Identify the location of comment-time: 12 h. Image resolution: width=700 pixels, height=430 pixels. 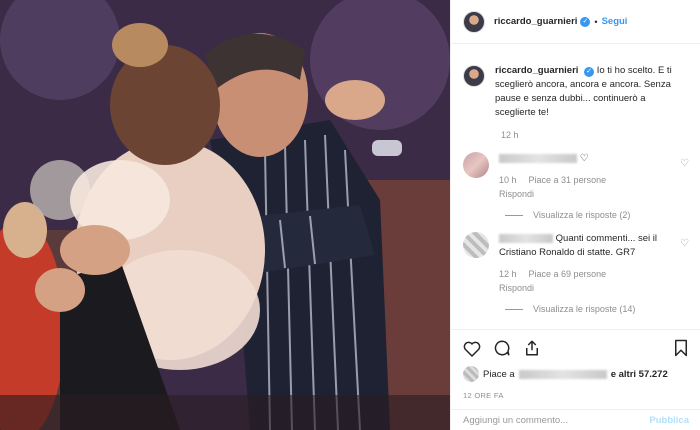
(508, 274).